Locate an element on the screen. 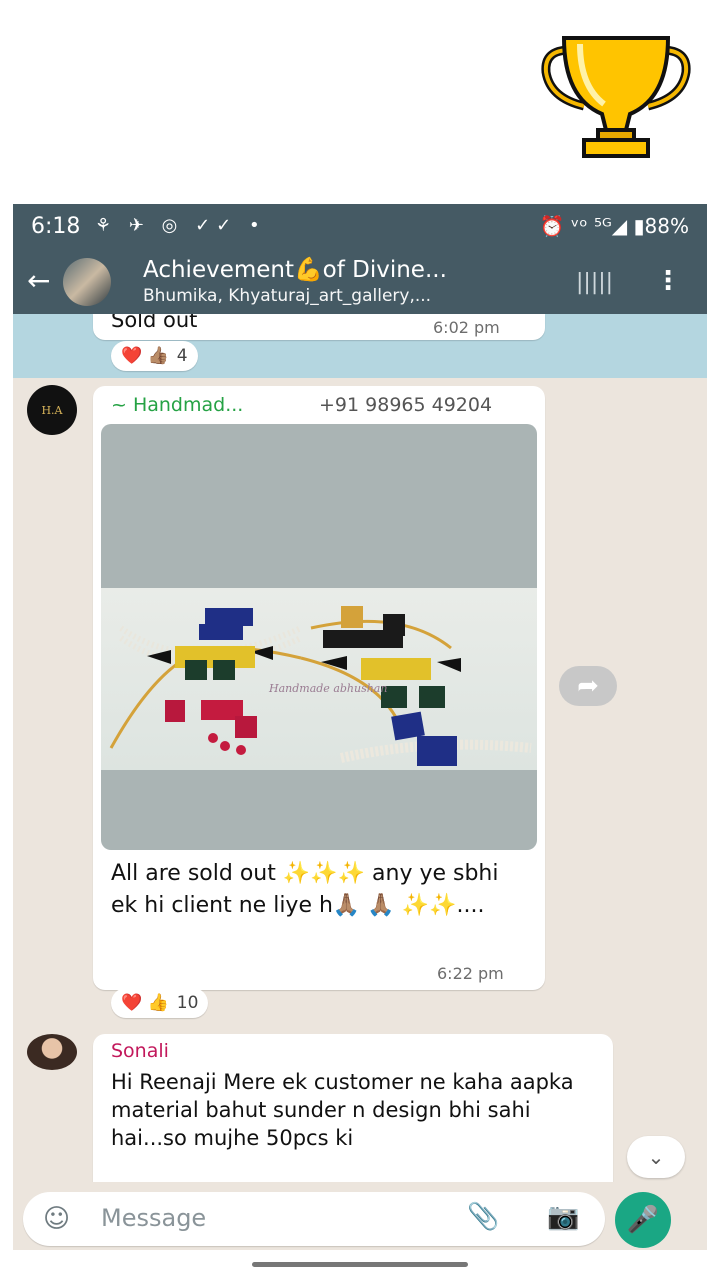  message-reactions: ❤️ 👍 10 is located at coordinates (160, 1003).